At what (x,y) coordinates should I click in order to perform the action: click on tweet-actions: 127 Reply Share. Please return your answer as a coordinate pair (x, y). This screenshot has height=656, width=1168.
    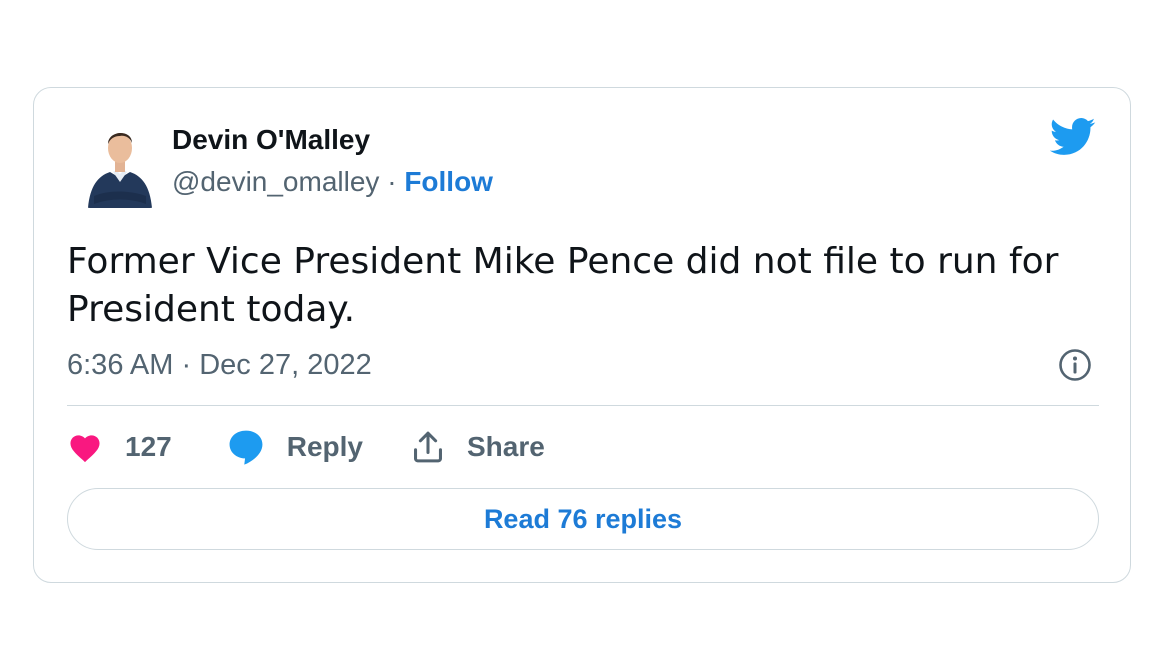
    Looking at the image, I should click on (306, 447).